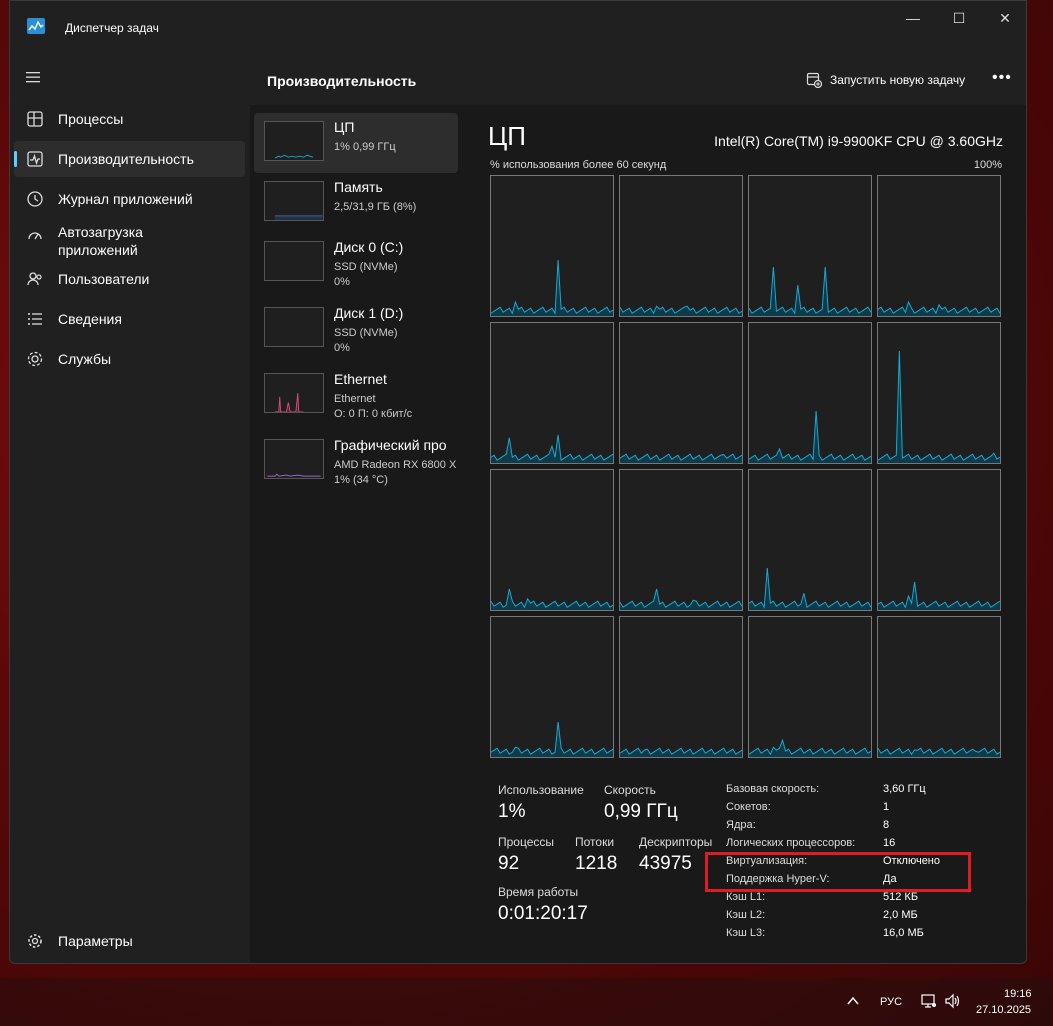 The width and height of the screenshot is (1053, 1026). What do you see at coordinates (665, 863) in the screenshot?
I see `handles-value: 43975` at bounding box center [665, 863].